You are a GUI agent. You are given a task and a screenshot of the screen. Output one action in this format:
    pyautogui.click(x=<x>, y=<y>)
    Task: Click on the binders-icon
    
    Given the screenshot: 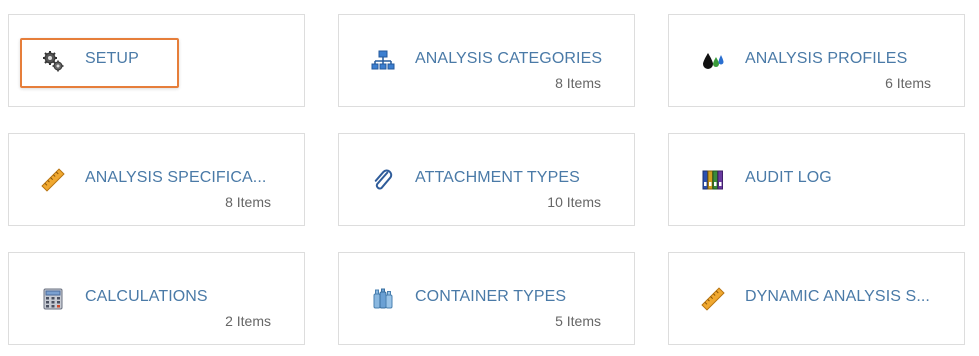 What is the action you would take?
    pyautogui.click(x=713, y=180)
    